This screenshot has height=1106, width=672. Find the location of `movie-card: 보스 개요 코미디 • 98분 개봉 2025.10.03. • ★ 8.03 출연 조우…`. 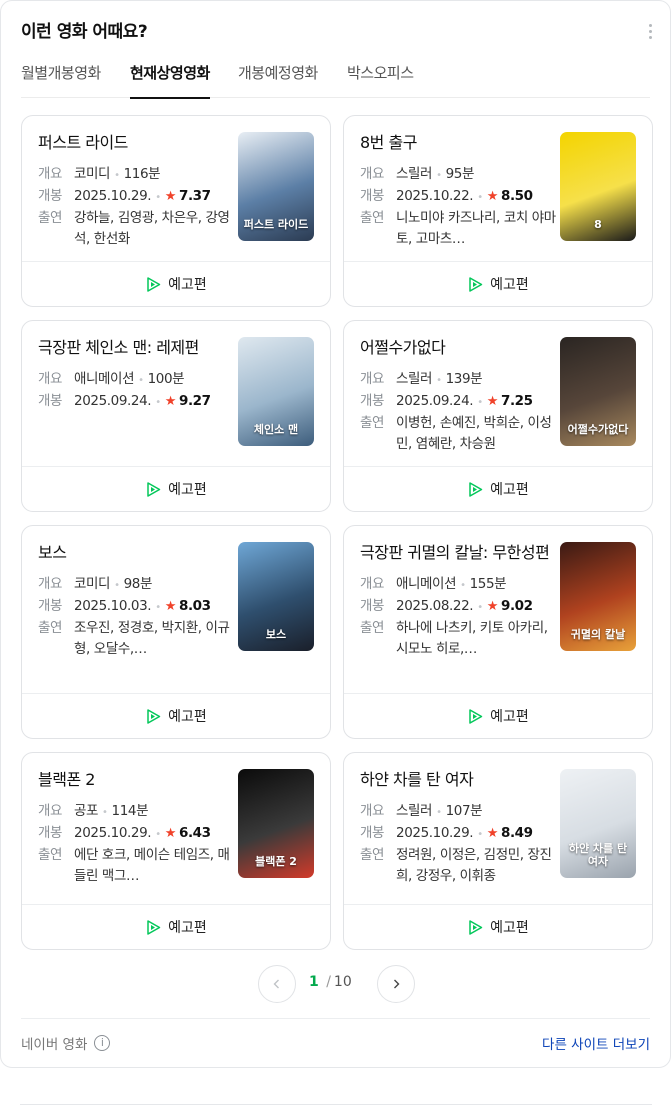

movie-card: 보스 개요 코미디 • 98분 개봉 2025.10.03. • ★ 8.03 출연 조우… is located at coordinates (176, 632).